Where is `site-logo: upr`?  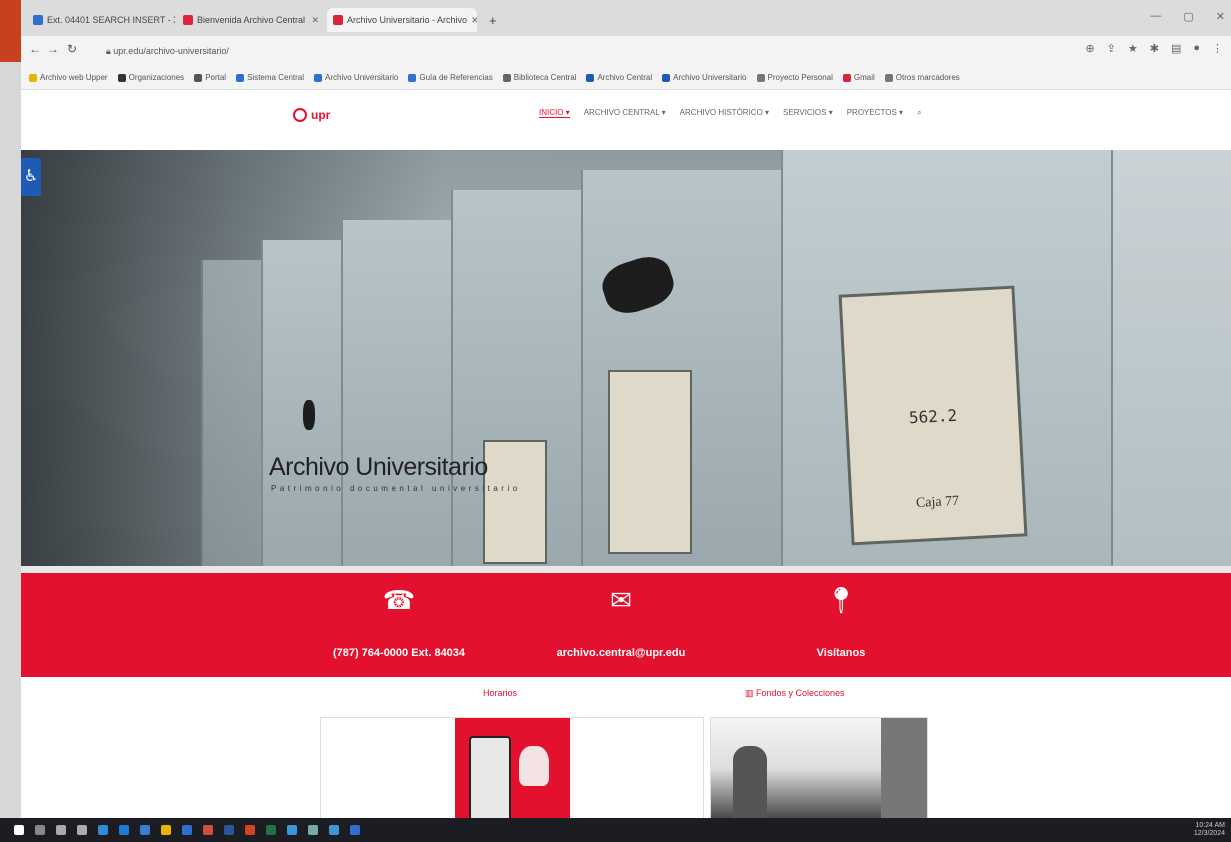
site-logo: upr is located at coordinates (311, 115).